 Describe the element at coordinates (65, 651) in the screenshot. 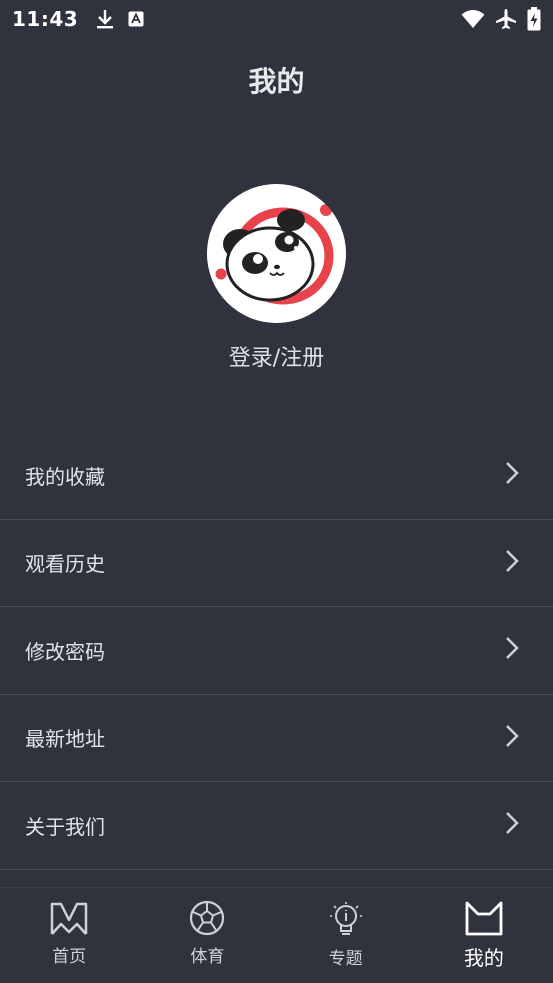

I see `menu-item-label: 修改密码` at that location.